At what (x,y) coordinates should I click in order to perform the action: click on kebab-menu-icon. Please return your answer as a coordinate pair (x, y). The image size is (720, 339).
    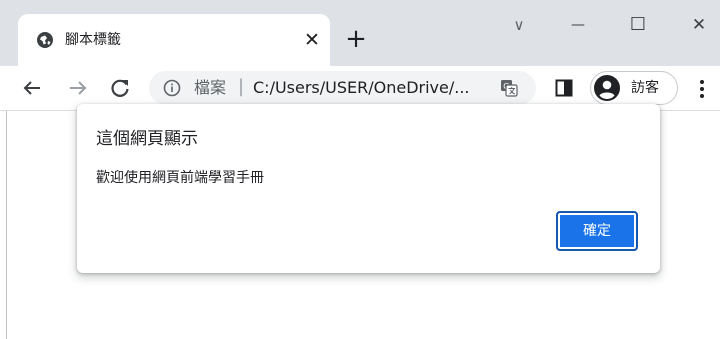
    Looking at the image, I should click on (702, 89).